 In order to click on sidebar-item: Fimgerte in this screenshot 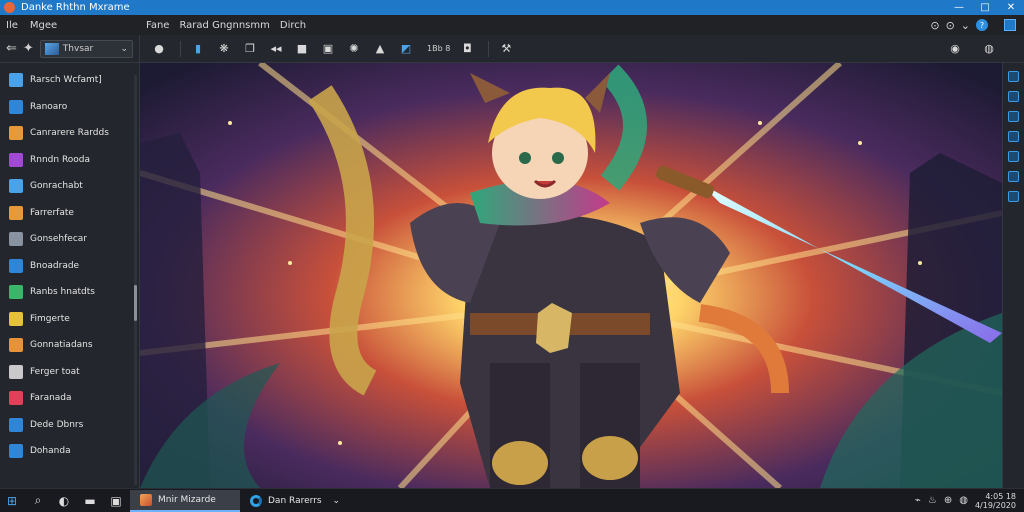, I will do `click(69, 319)`.